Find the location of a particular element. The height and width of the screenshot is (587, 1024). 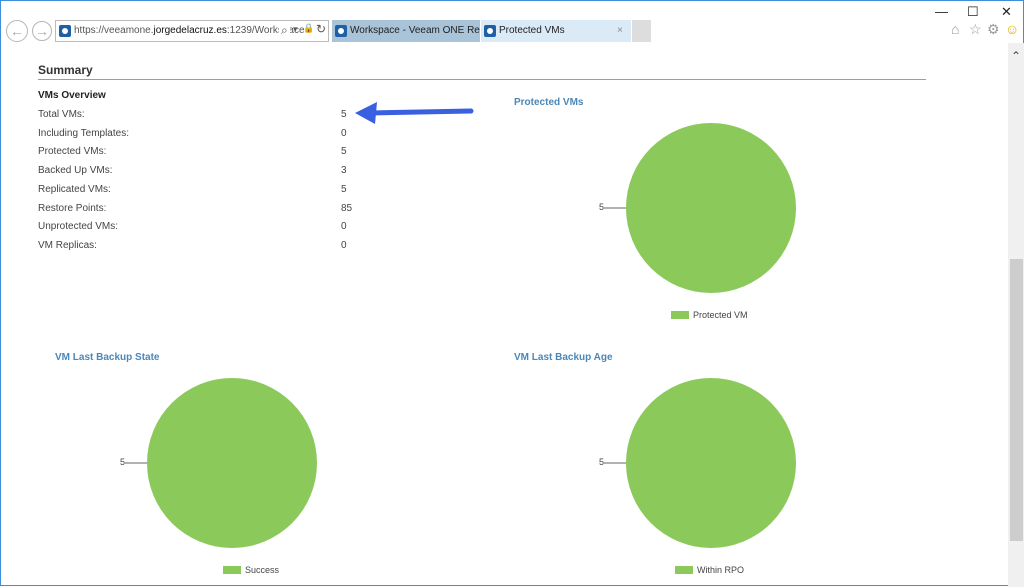

dropdown-icon: ▾ is located at coordinates (295, 29).